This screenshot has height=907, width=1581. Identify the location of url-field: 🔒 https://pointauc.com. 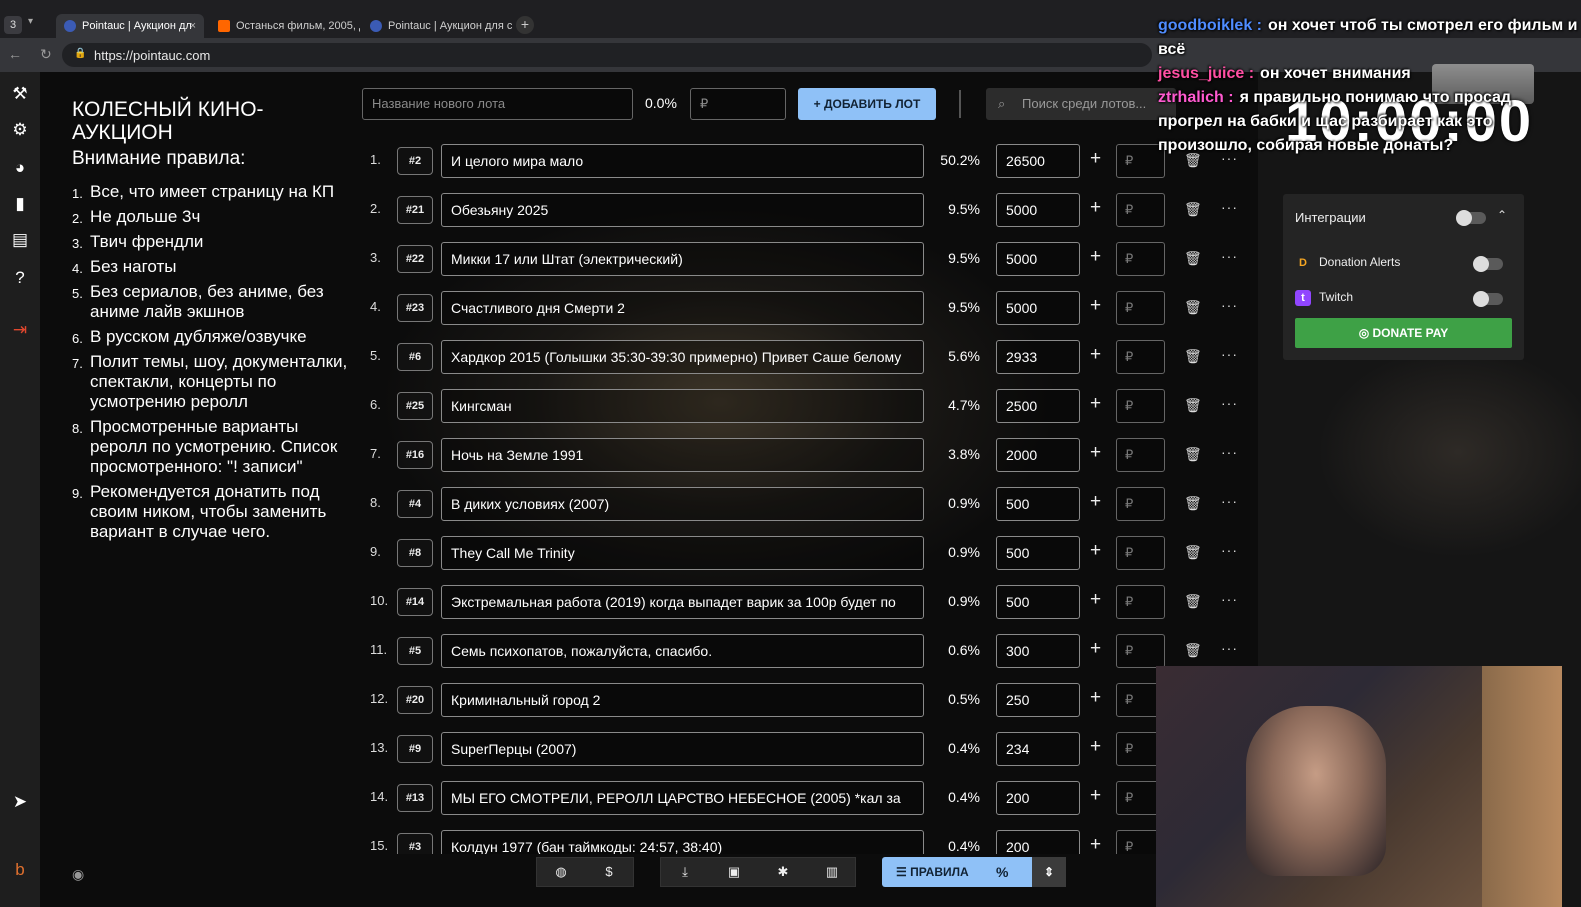
(607, 55).